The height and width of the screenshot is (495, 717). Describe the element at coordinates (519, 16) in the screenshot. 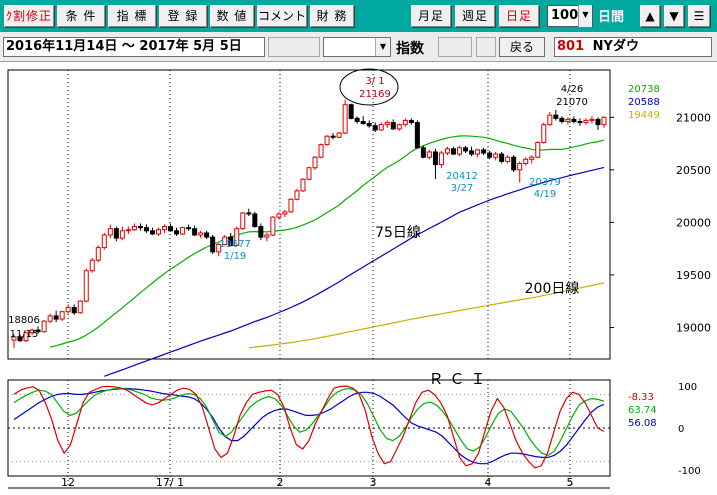

I see `daily-button: 日足` at that location.